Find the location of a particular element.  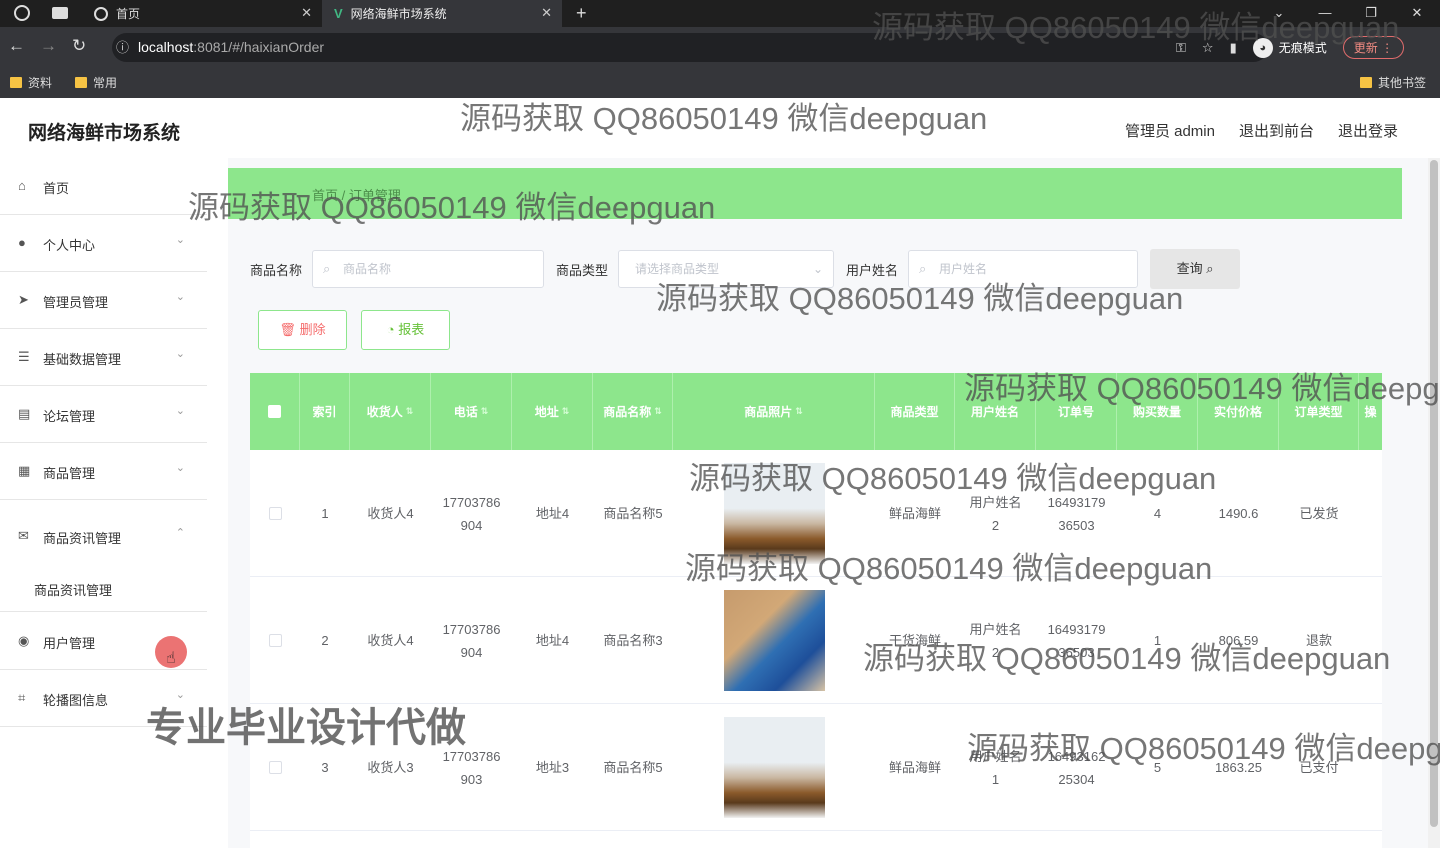

col-header: 索引 is located at coordinates (325, 411).